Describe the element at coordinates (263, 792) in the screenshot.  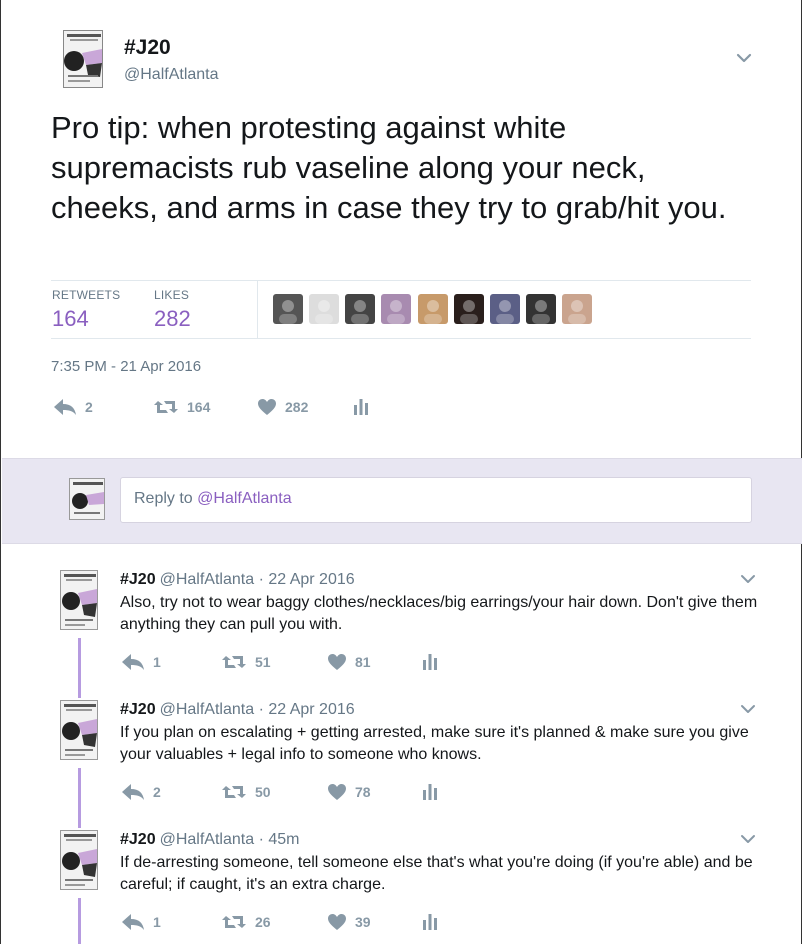
I see `retweet-count: 50` at that location.